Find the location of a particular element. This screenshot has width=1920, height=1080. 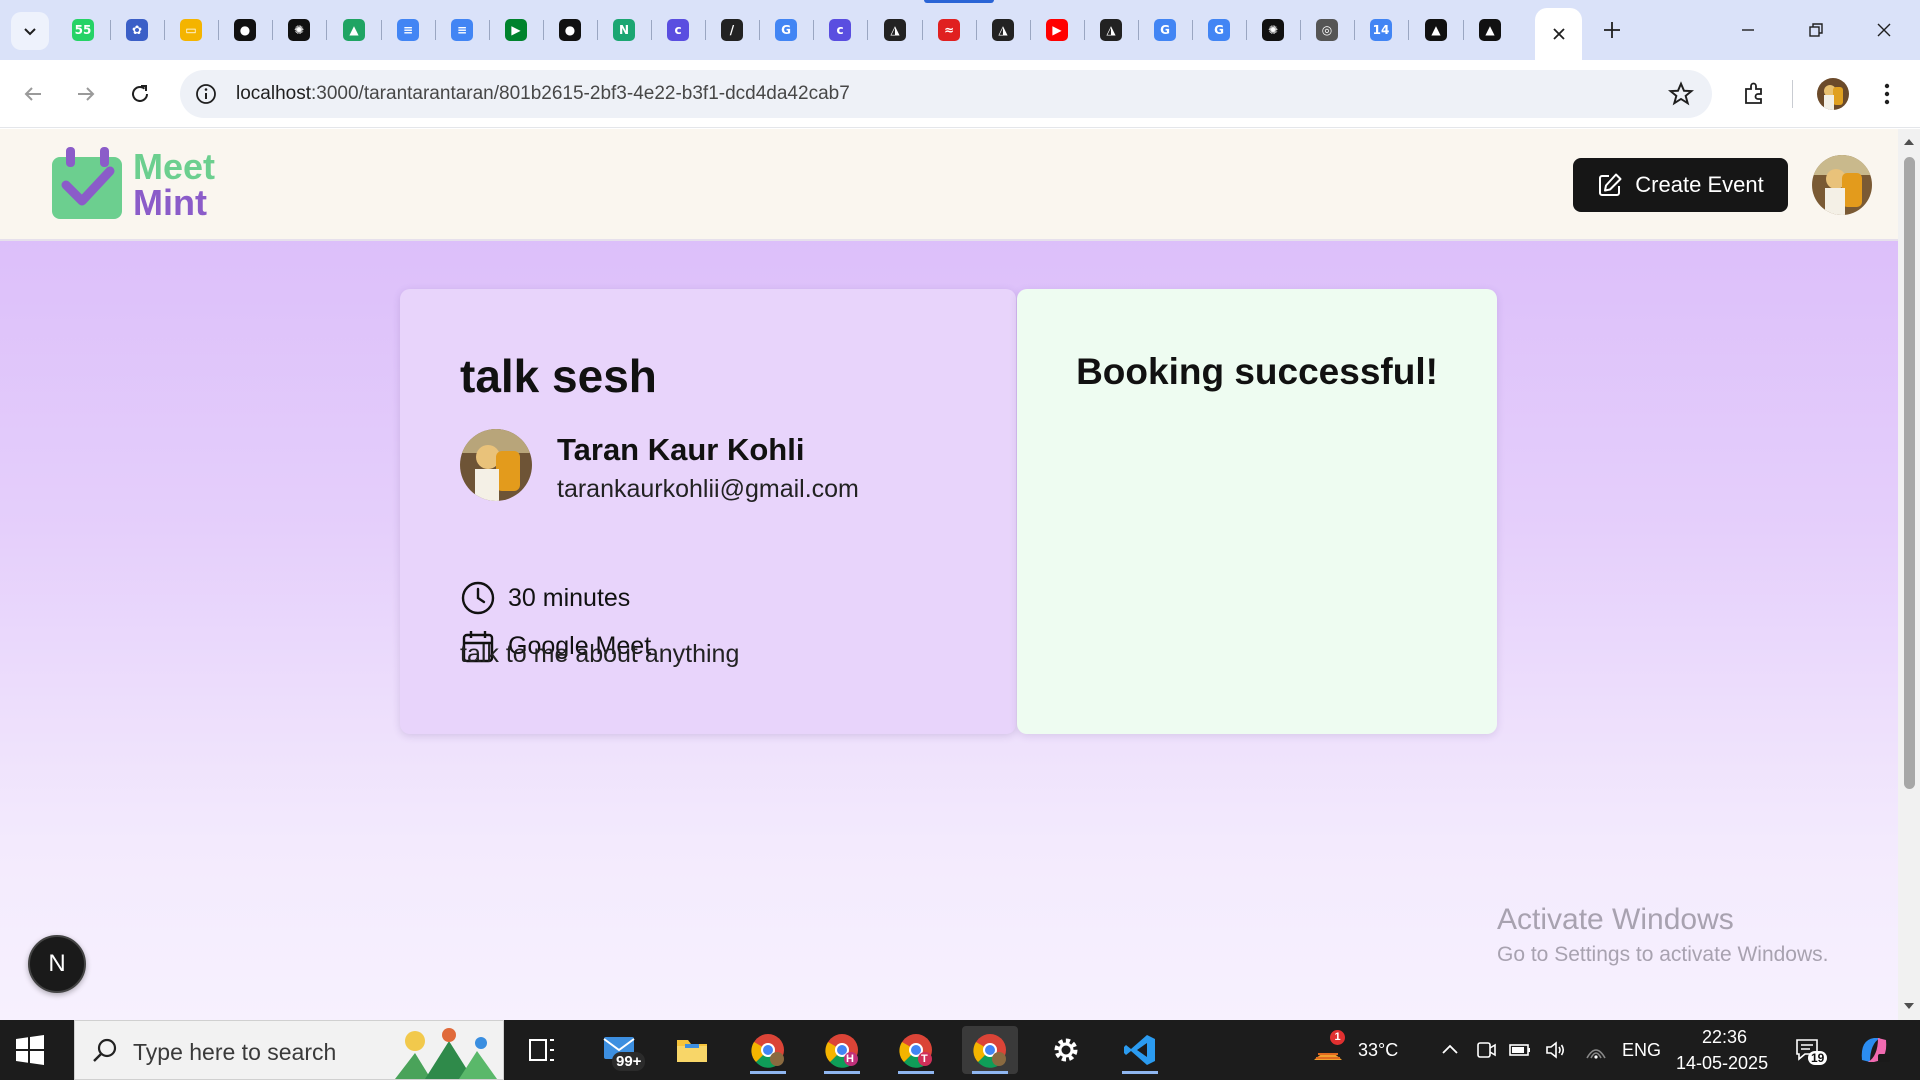

tab-15: c is located at coordinates (840, 30).